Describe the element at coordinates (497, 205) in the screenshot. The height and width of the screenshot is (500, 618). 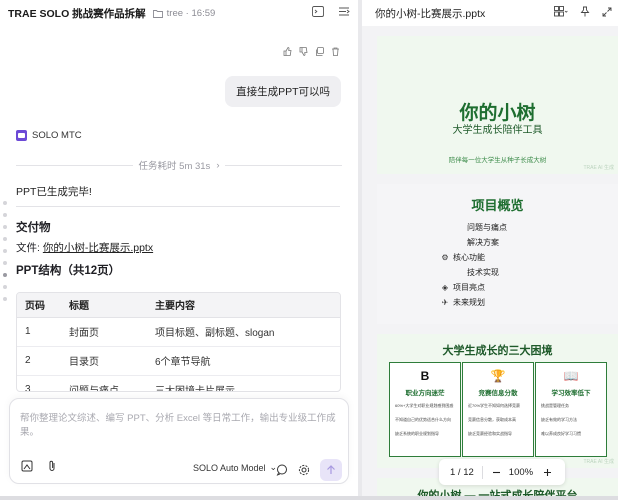
I see `slide-title: 项目概览` at that location.